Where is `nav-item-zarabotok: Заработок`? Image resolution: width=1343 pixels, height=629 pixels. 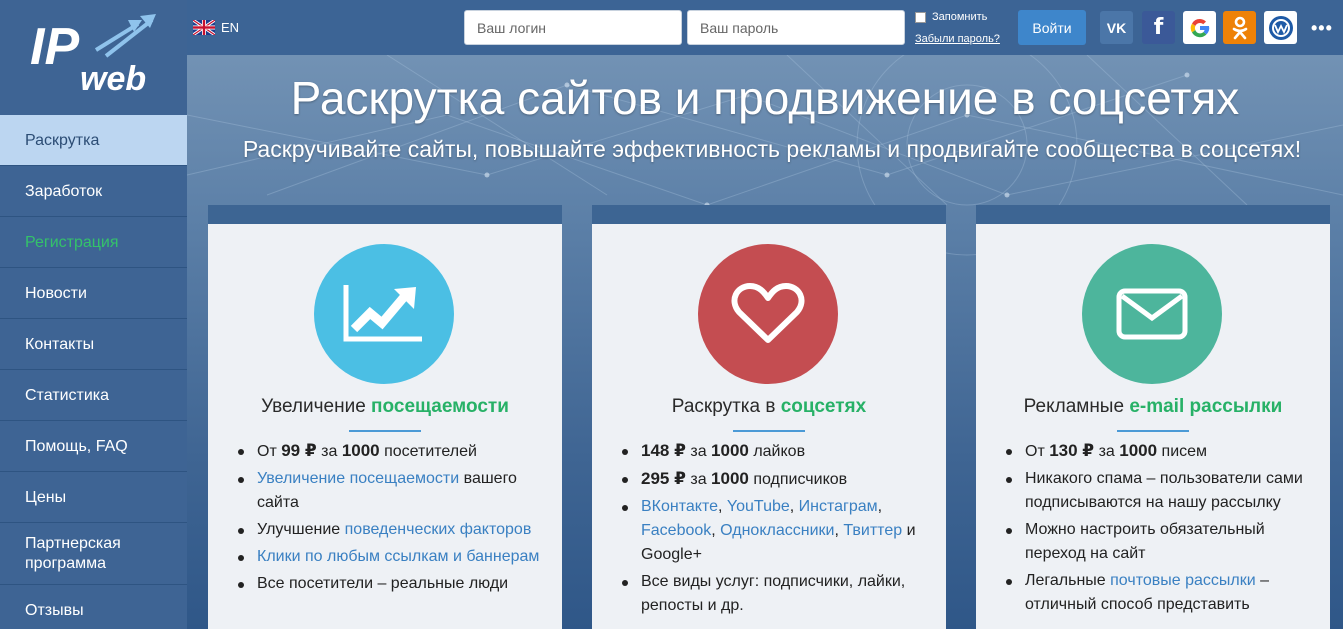 nav-item-zarabotok: Заработок is located at coordinates (93, 191).